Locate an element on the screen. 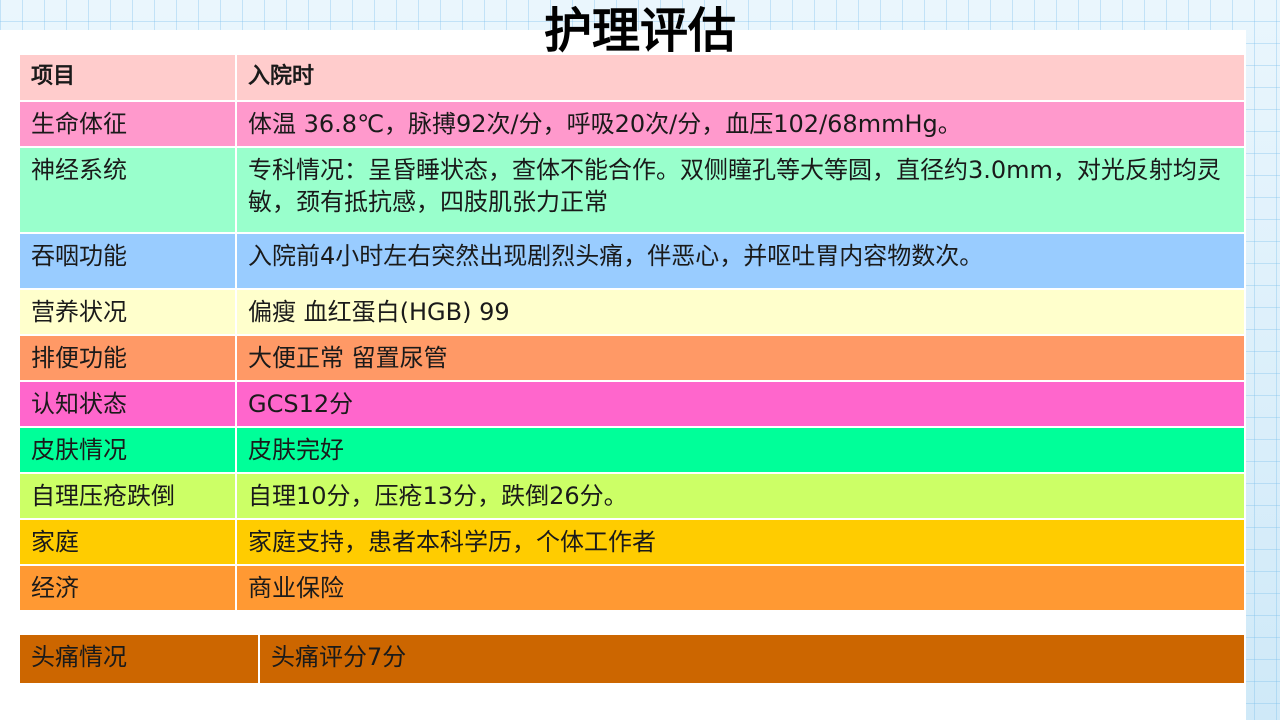 The height and width of the screenshot is (720, 1280). row-label: 家庭 is located at coordinates (128, 542).